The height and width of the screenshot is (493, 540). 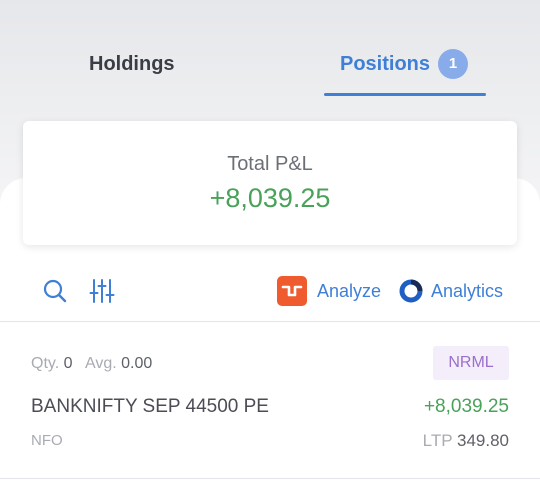 I want to click on total-pnl-label: Total P&L, so click(x=270, y=164).